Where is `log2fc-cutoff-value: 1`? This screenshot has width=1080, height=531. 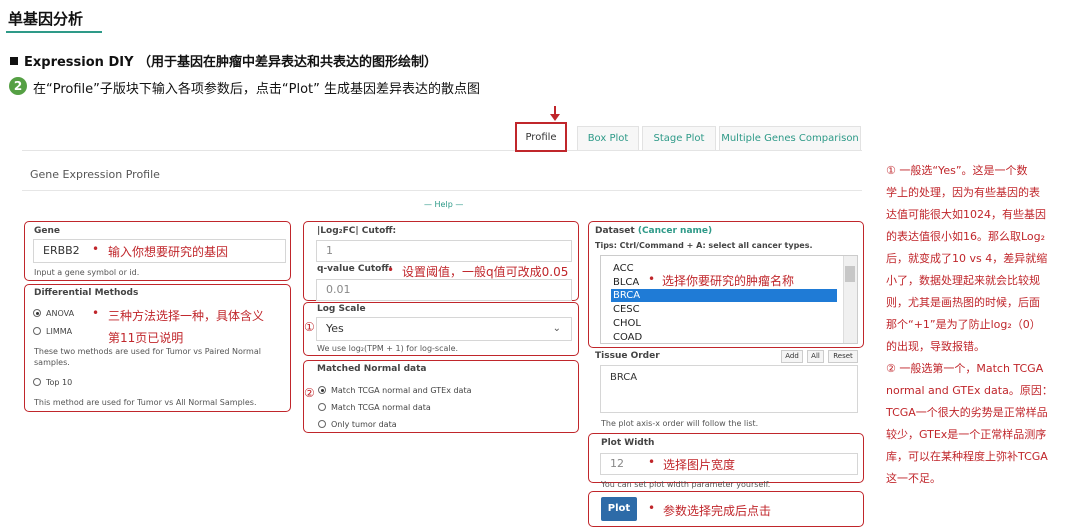
log2fc-cutoff-value: 1 is located at coordinates (329, 250).